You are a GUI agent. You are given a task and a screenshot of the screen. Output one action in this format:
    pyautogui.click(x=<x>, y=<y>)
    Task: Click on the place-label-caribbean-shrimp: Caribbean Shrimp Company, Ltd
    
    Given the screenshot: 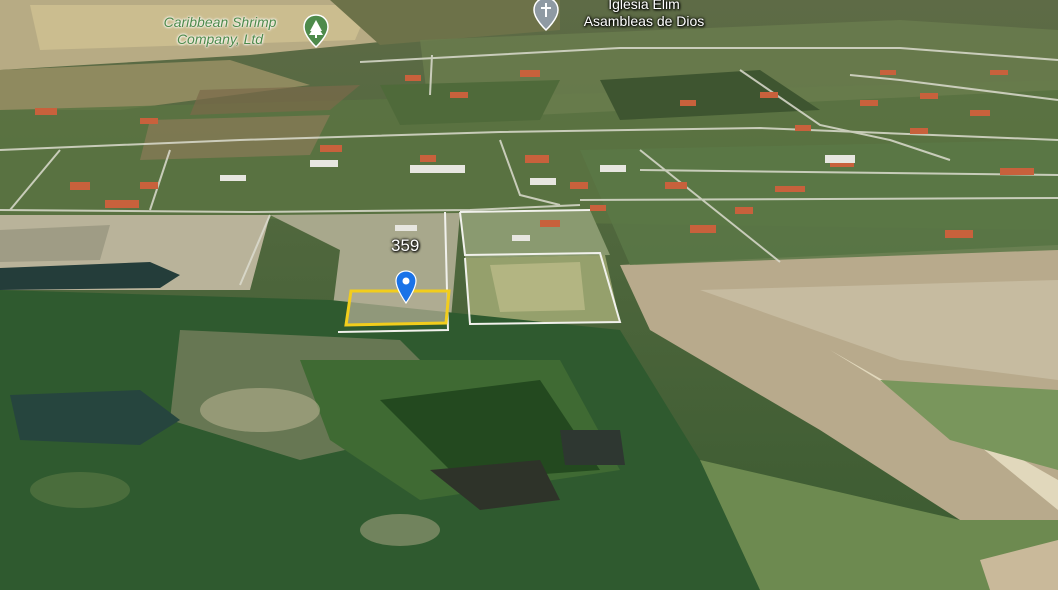 What is the action you would take?
    pyautogui.click(x=220, y=31)
    